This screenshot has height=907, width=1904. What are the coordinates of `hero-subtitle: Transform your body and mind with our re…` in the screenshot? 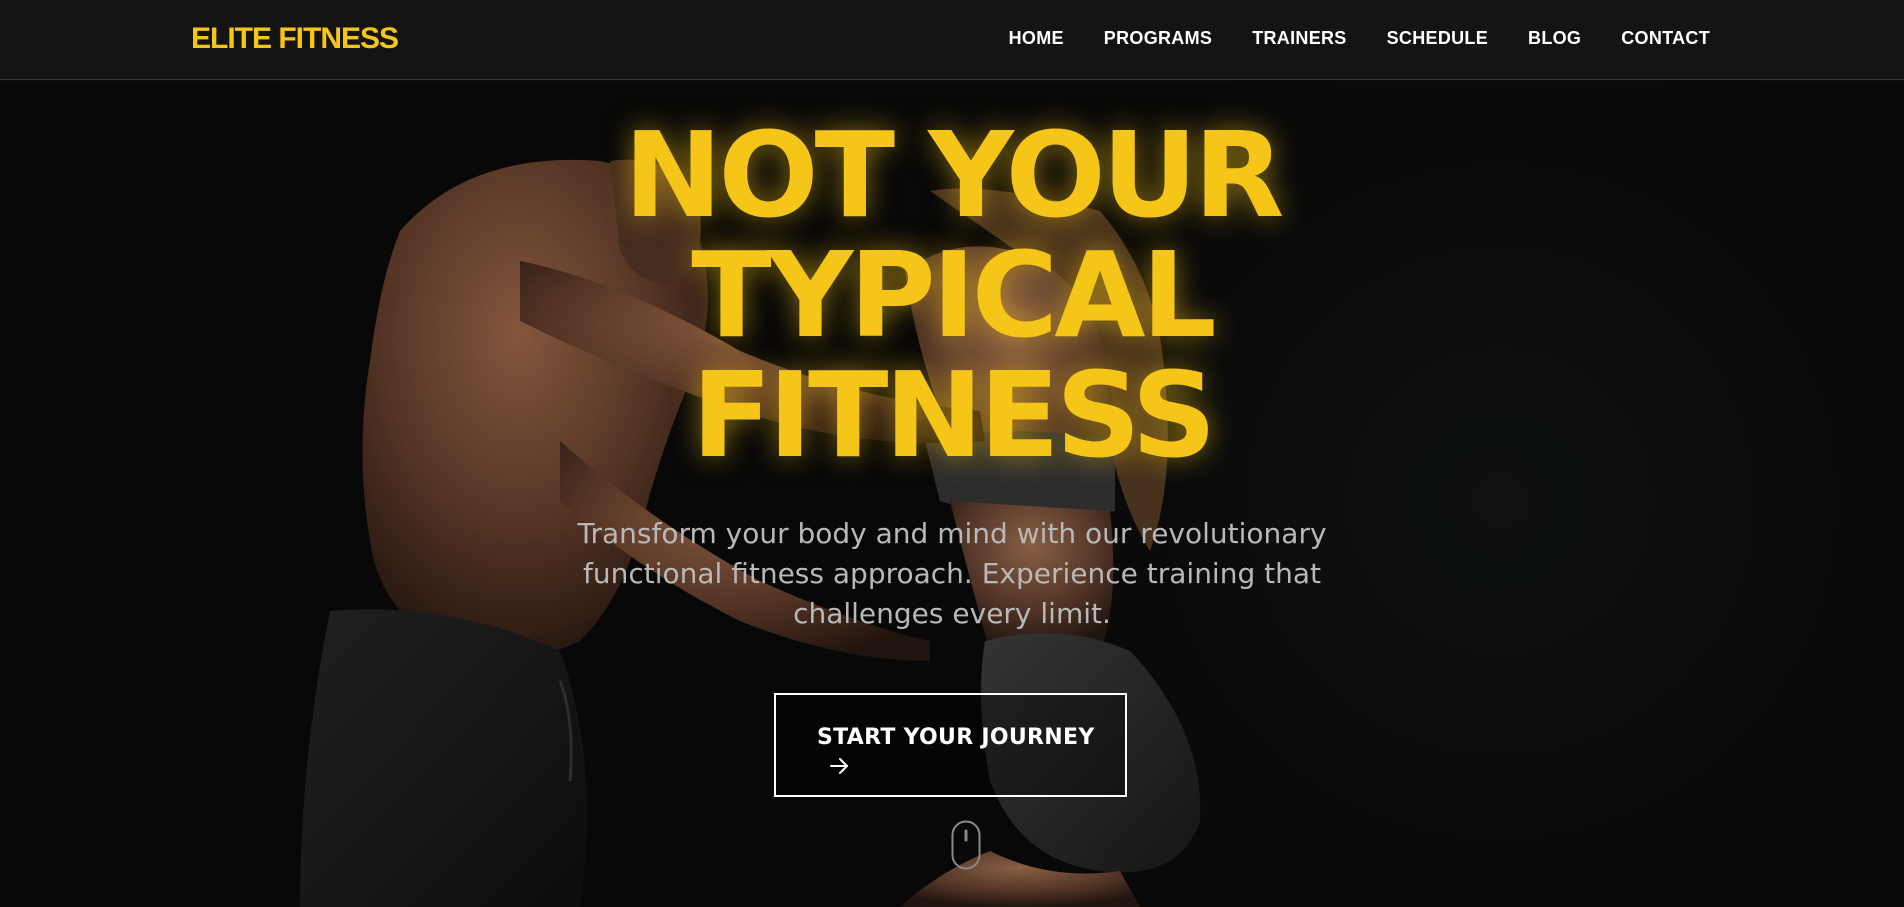 It's located at (952, 573).